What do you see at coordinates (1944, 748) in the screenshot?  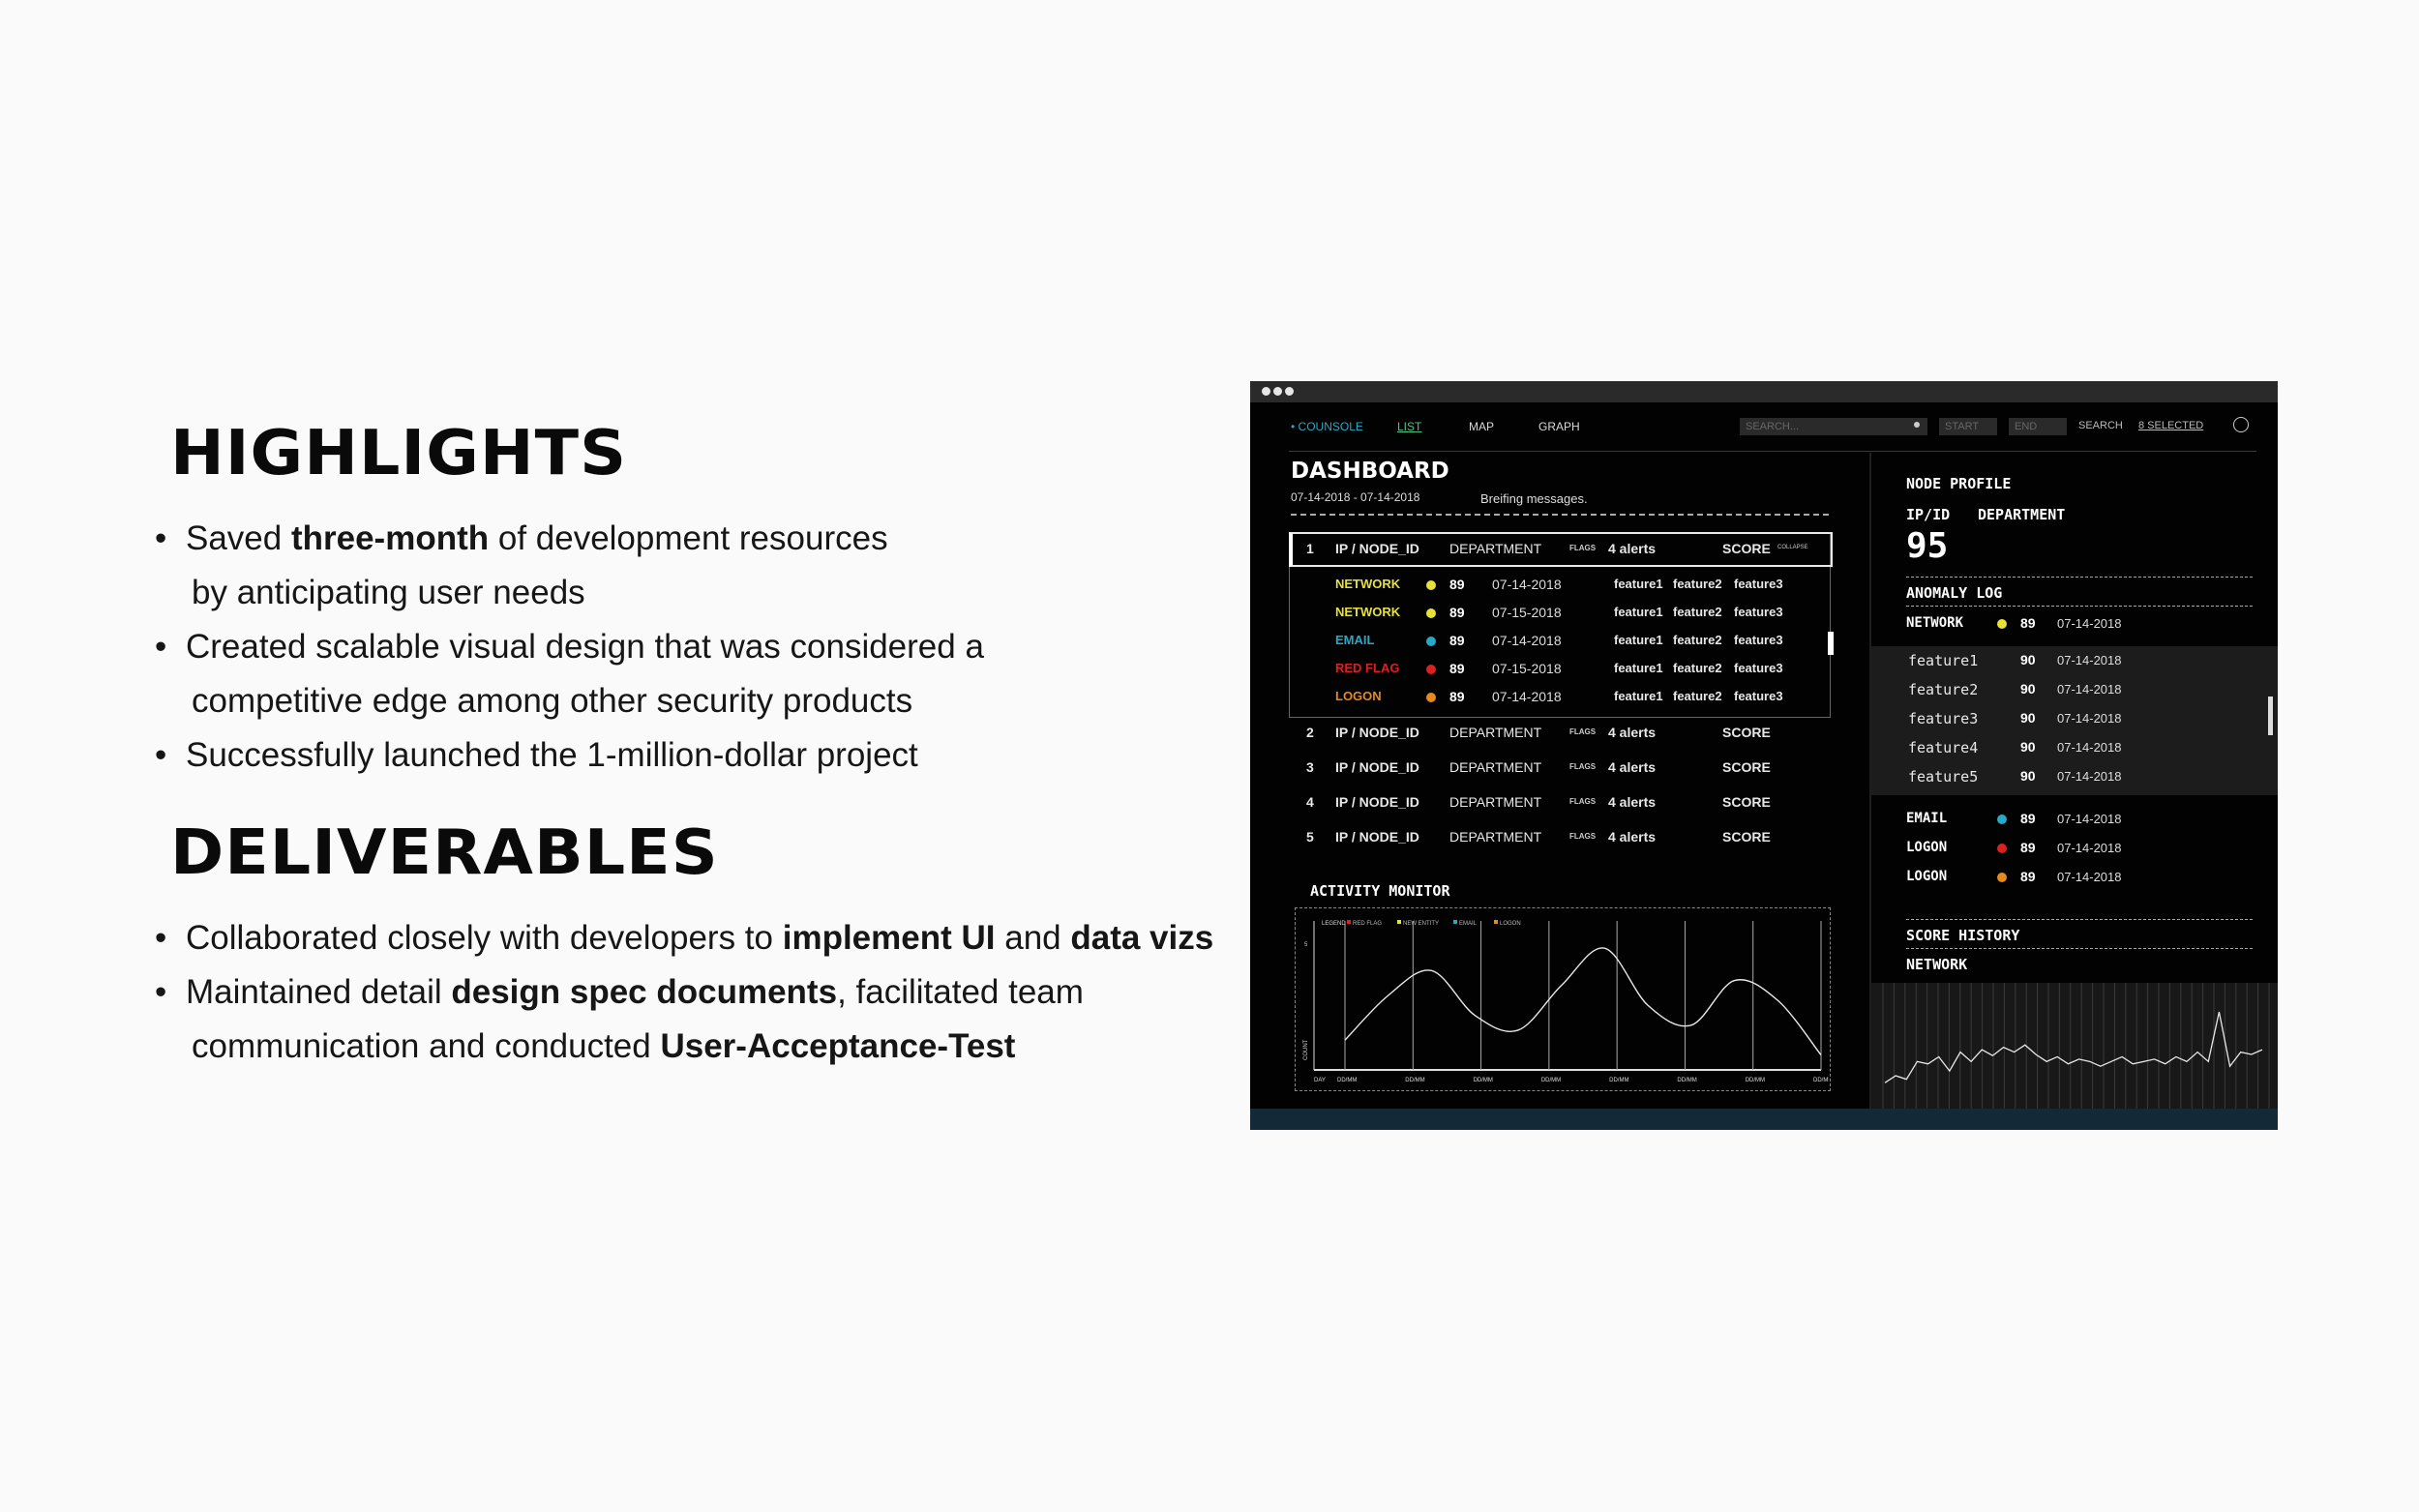 I see `feature-name: feature4` at bounding box center [1944, 748].